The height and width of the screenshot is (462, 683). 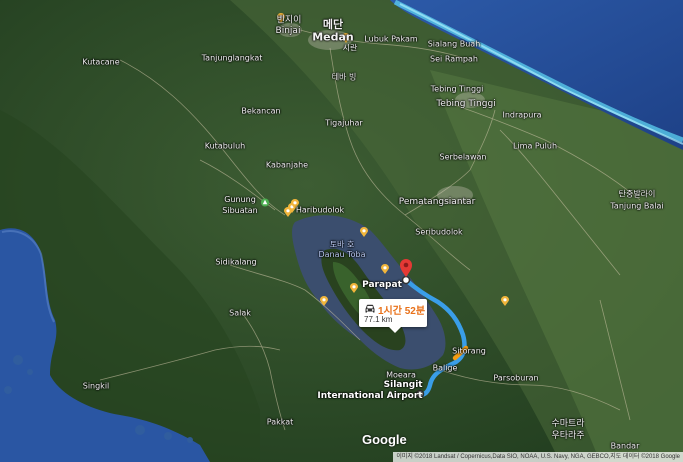 What do you see at coordinates (406, 280) in the screenshot?
I see `origin-marker` at bounding box center [406, 280].